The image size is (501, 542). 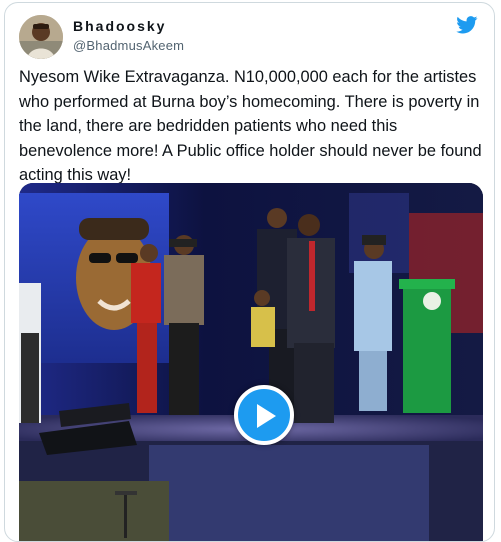 I want to click on twitter-bird-icon, so click(x=467, y=25).